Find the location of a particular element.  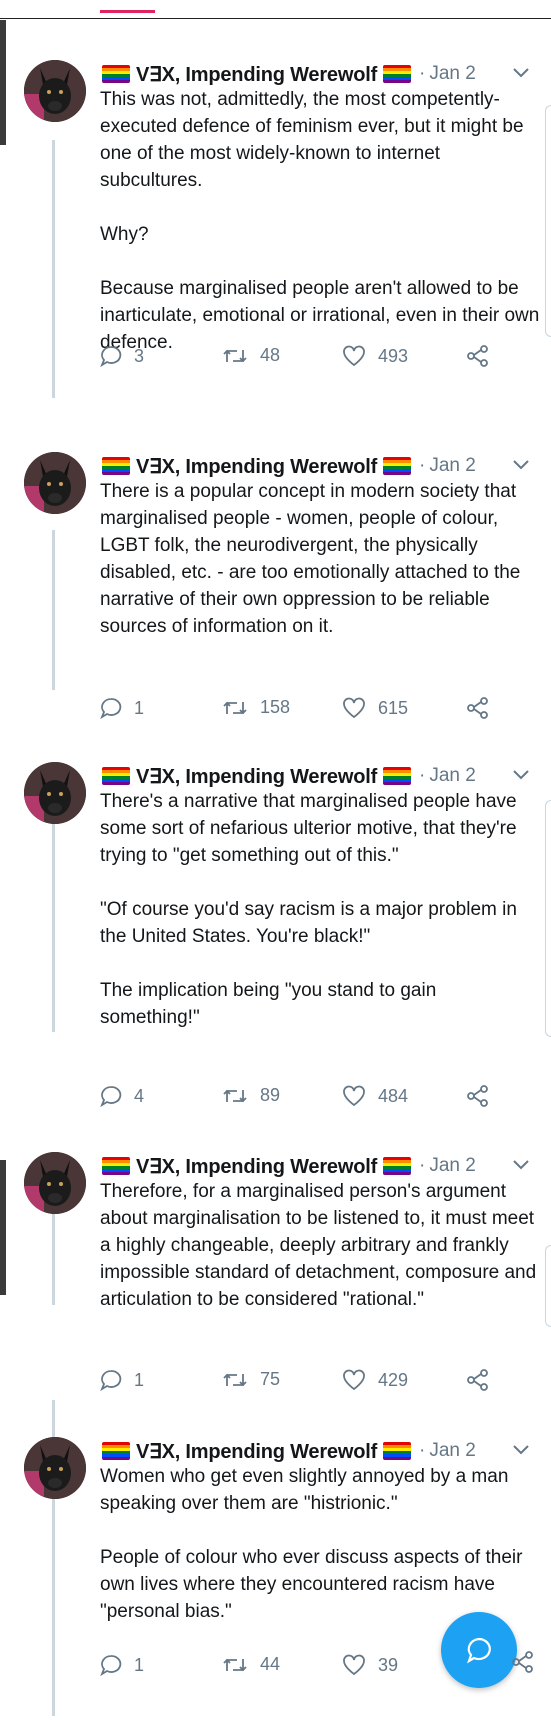

retweet-count: 44 is located at coordinates (270, 1664).